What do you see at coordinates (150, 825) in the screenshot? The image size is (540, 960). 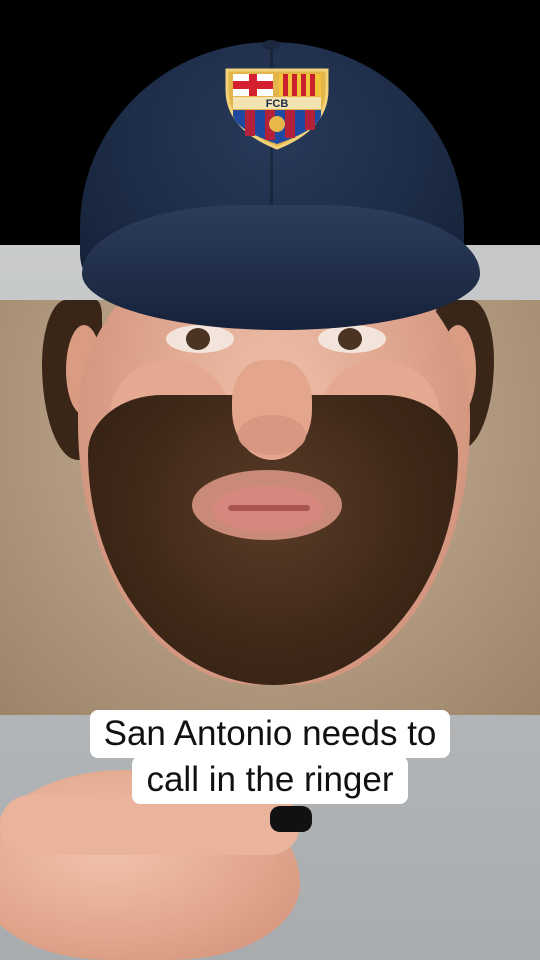 I see `finger` at bounding box center [150, 825].